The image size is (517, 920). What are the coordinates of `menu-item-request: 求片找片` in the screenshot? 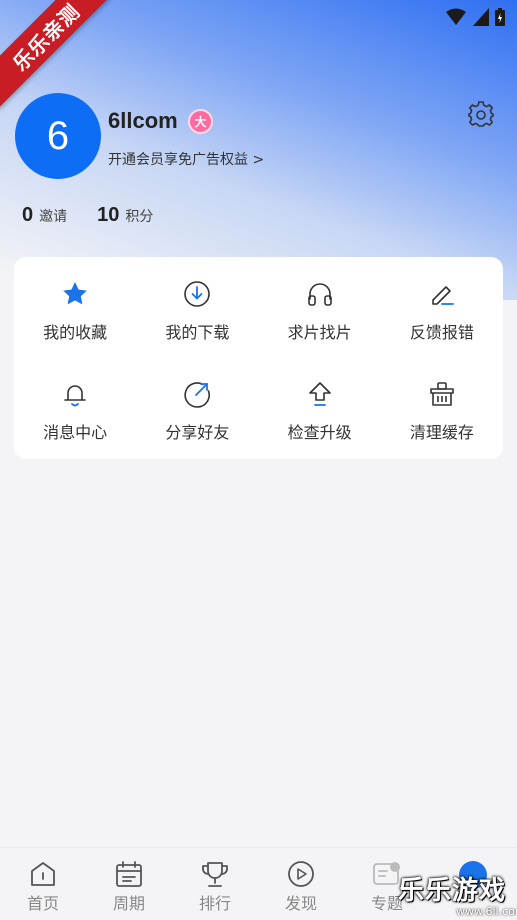 It's located at (320, 307).